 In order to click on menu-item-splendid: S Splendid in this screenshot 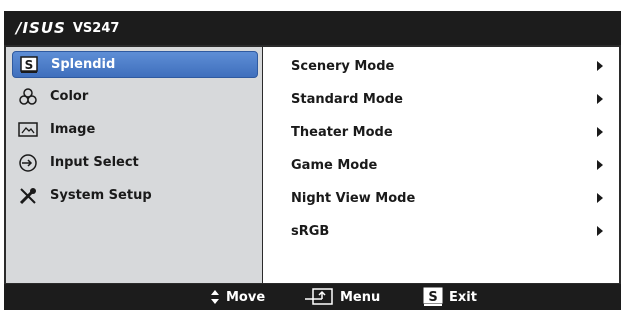, I will do `click(135, 64)`.